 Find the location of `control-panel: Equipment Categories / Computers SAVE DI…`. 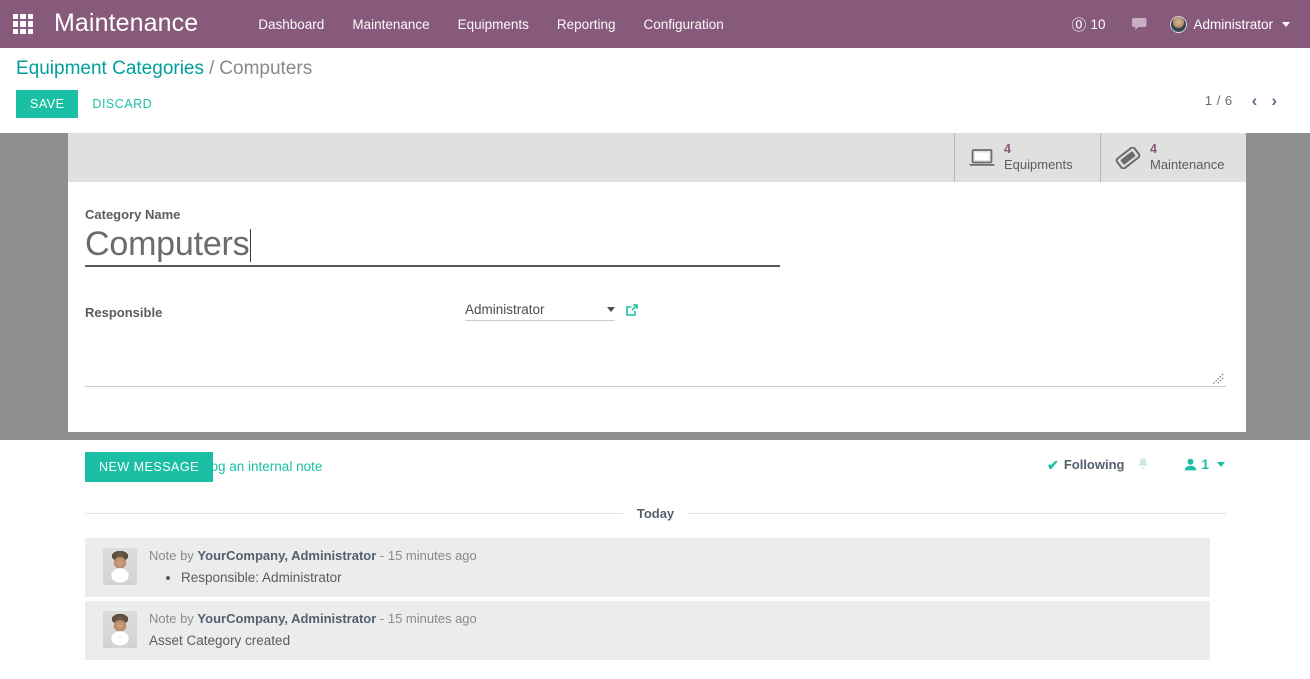

control-panel: Equipment Categories / Computers SAVE DI… is located at coordinates (655, 90).